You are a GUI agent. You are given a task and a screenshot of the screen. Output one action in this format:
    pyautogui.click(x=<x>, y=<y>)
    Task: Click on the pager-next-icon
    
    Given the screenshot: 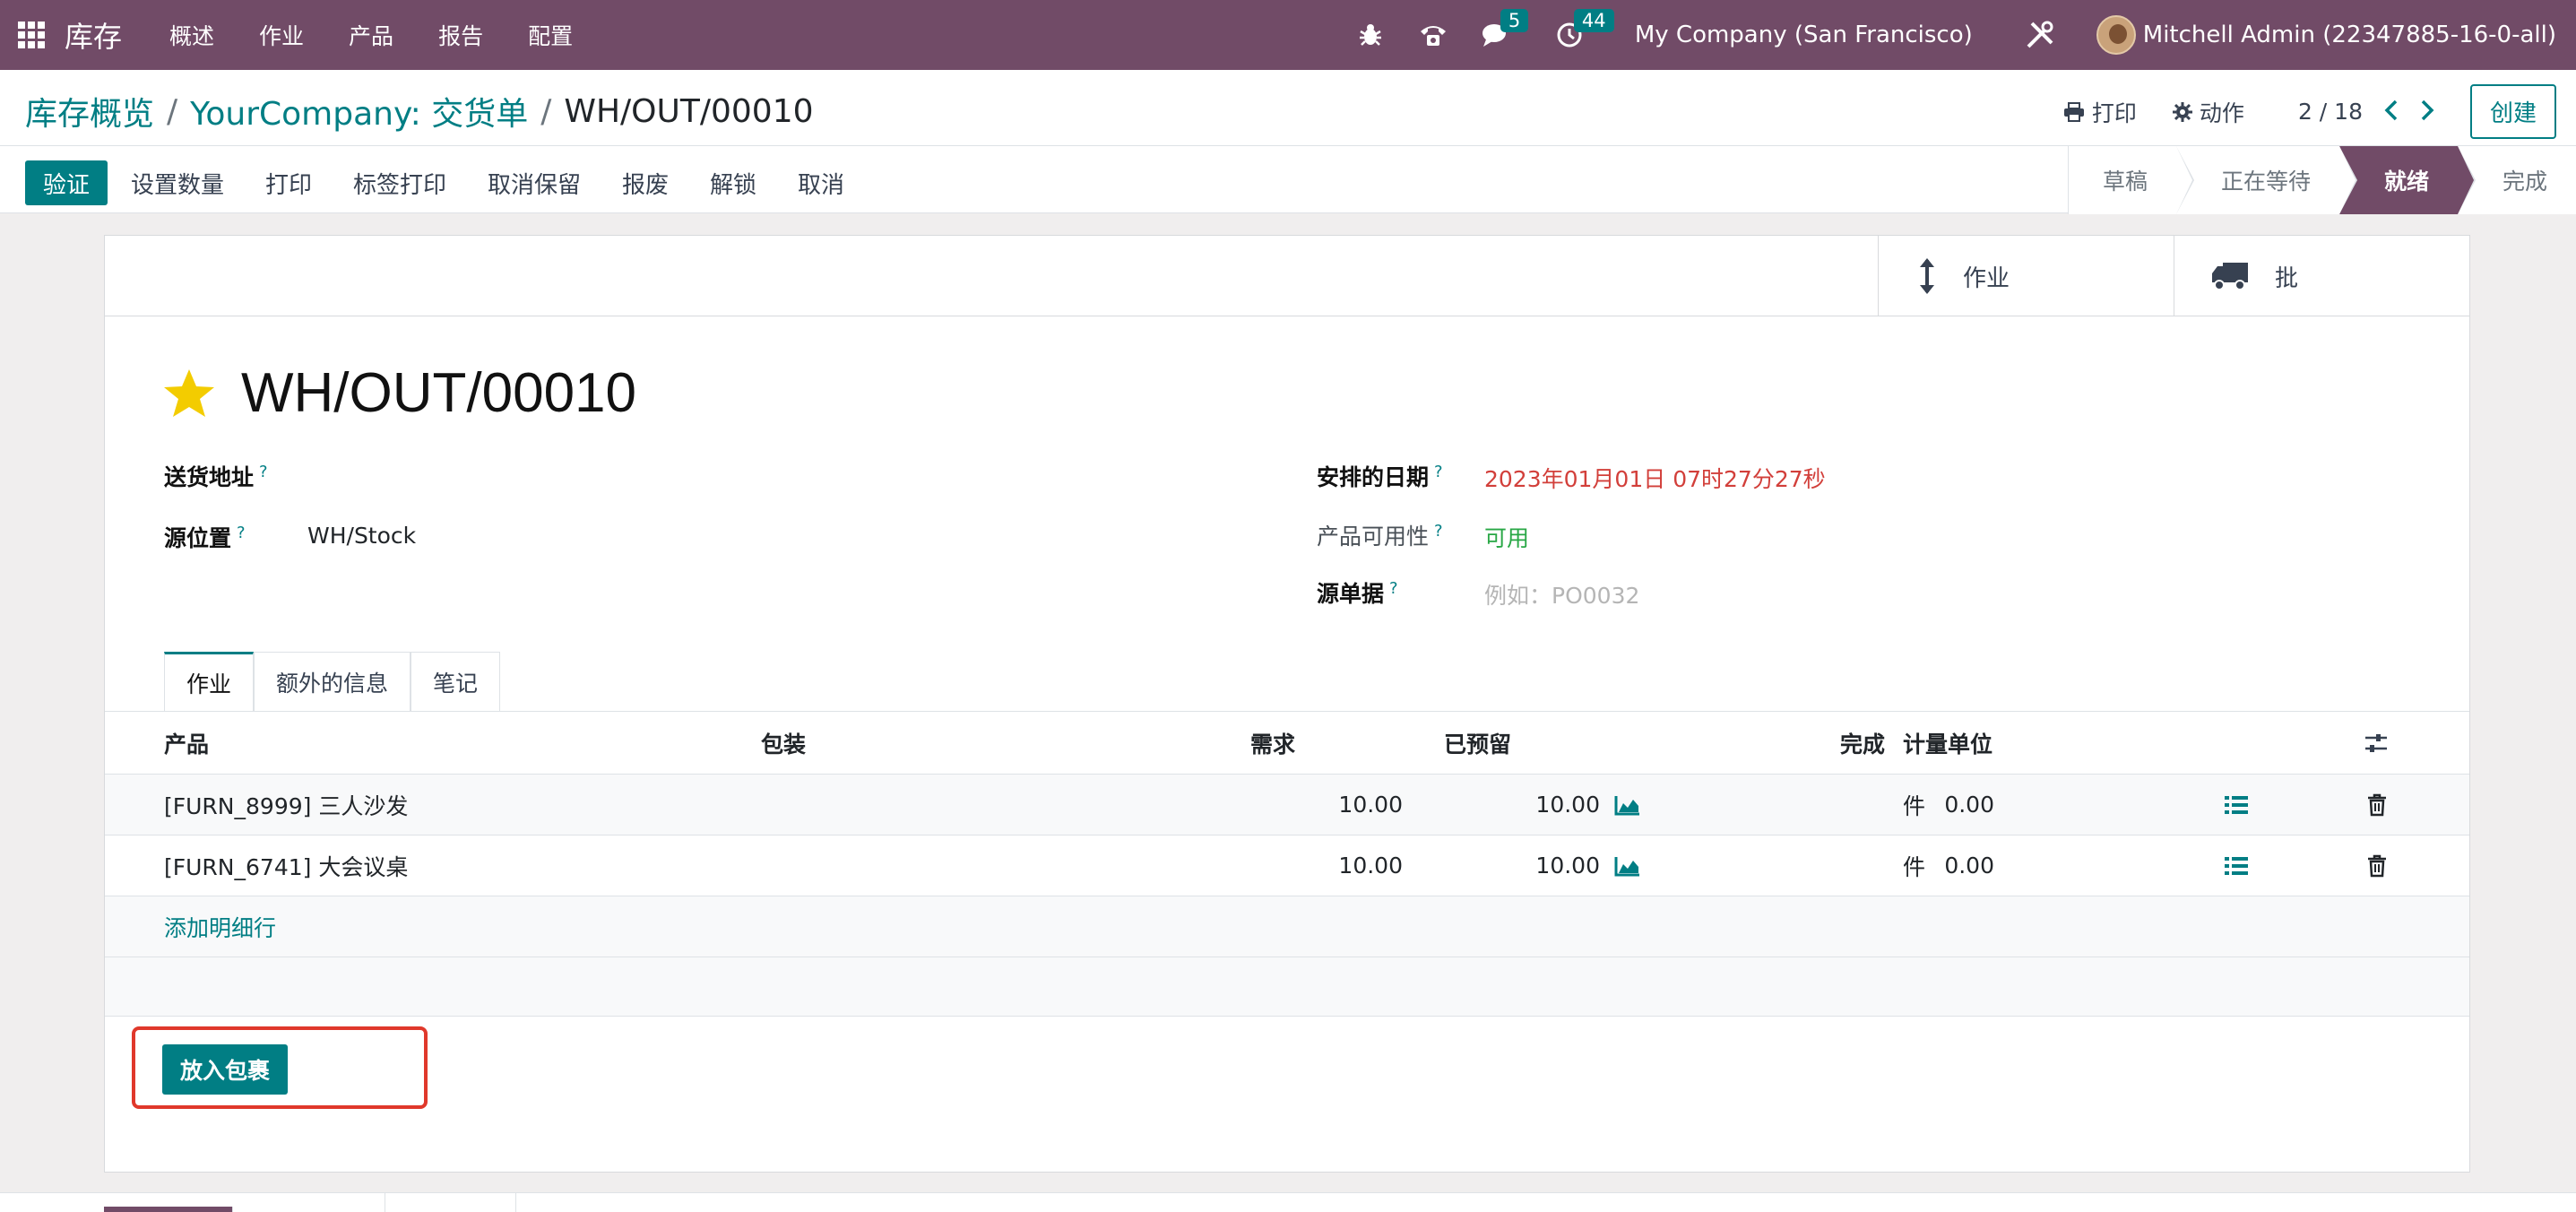 What is the action you would take?
    pyautogui.click(x=2427, y=112)
    